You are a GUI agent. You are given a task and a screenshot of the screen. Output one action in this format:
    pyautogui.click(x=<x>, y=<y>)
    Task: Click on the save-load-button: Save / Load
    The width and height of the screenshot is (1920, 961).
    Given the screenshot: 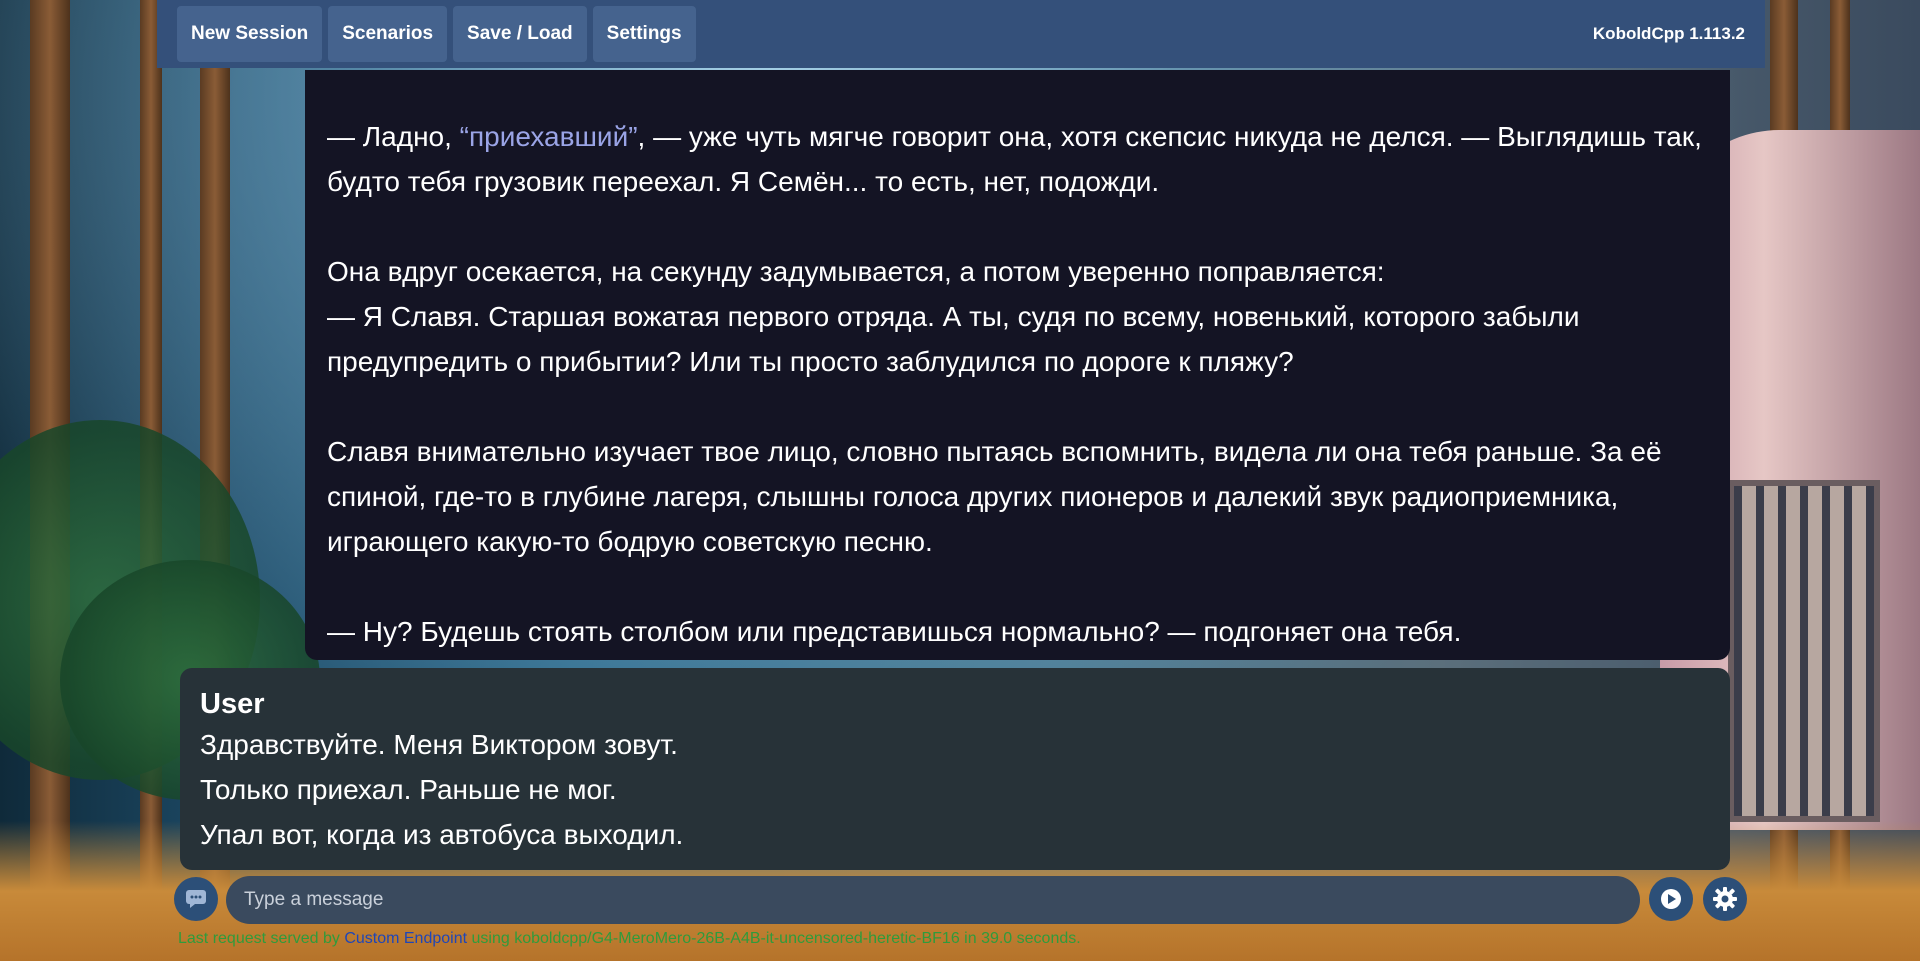 What is the action you would take?
    pyautogui.click(x=520, y=34)
    